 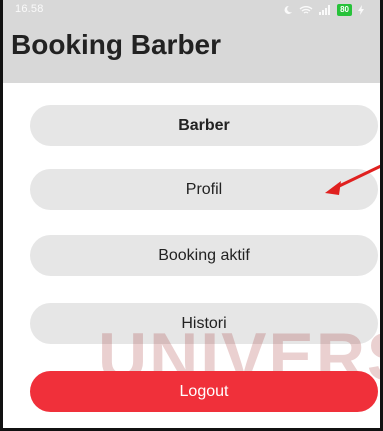 I want to click on logout-button: Logout, so click(x=204, y=391).